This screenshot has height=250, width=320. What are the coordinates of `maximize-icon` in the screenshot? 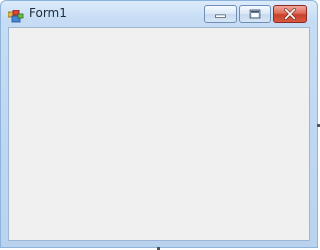 It's located at (255, 14).